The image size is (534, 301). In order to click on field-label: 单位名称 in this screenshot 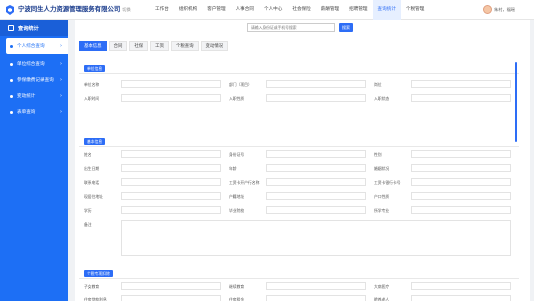, I will do `click(92, 84)`.